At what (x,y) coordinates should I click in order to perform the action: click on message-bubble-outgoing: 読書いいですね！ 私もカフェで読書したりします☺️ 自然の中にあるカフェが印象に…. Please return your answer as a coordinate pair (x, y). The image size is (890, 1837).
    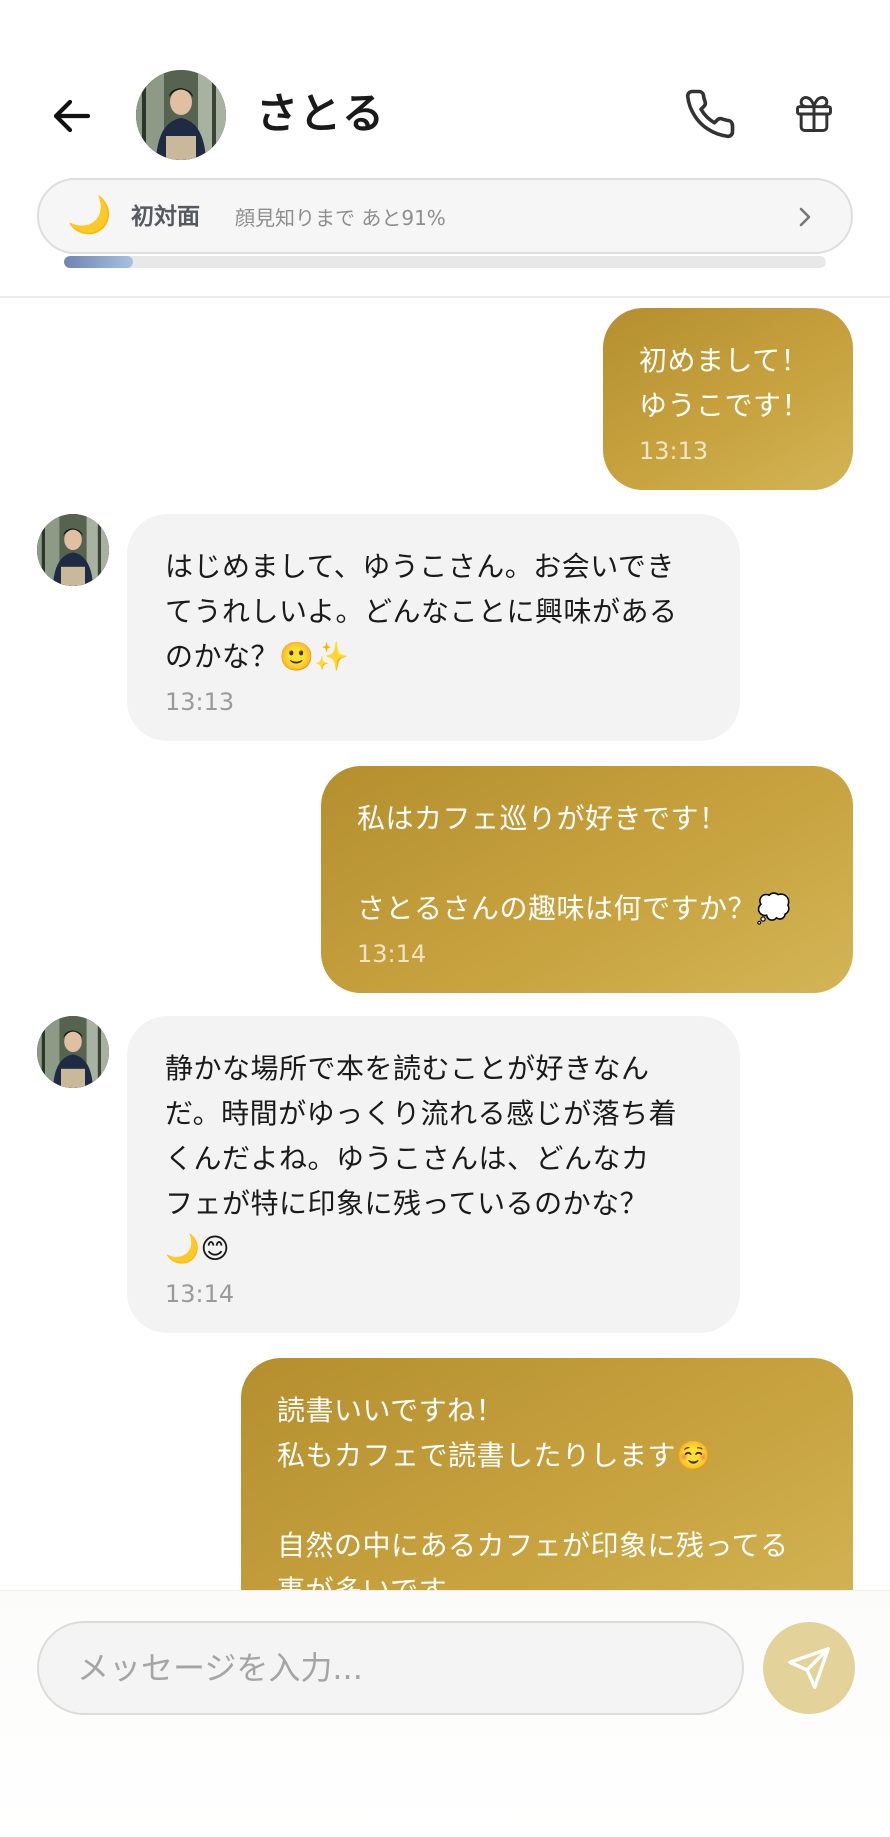
    Looking at the image, I should click on (547, 1474).